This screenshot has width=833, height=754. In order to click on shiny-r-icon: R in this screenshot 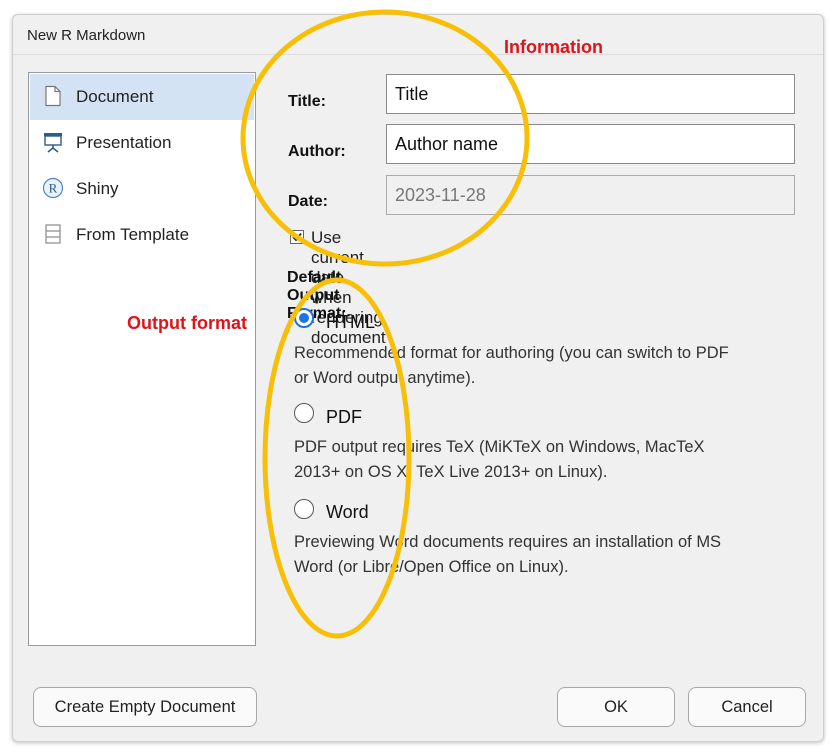, I will do `click(53, 188)`.